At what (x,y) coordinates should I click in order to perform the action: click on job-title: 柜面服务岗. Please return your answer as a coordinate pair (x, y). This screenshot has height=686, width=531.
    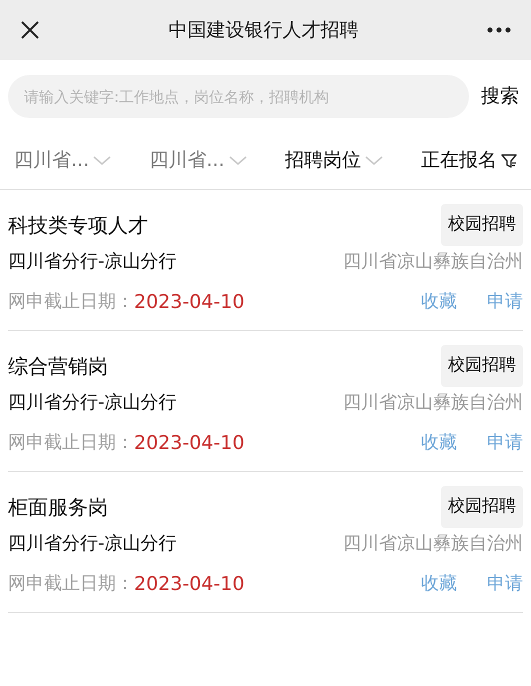
    Looking at the image, I should click on (58, 507).